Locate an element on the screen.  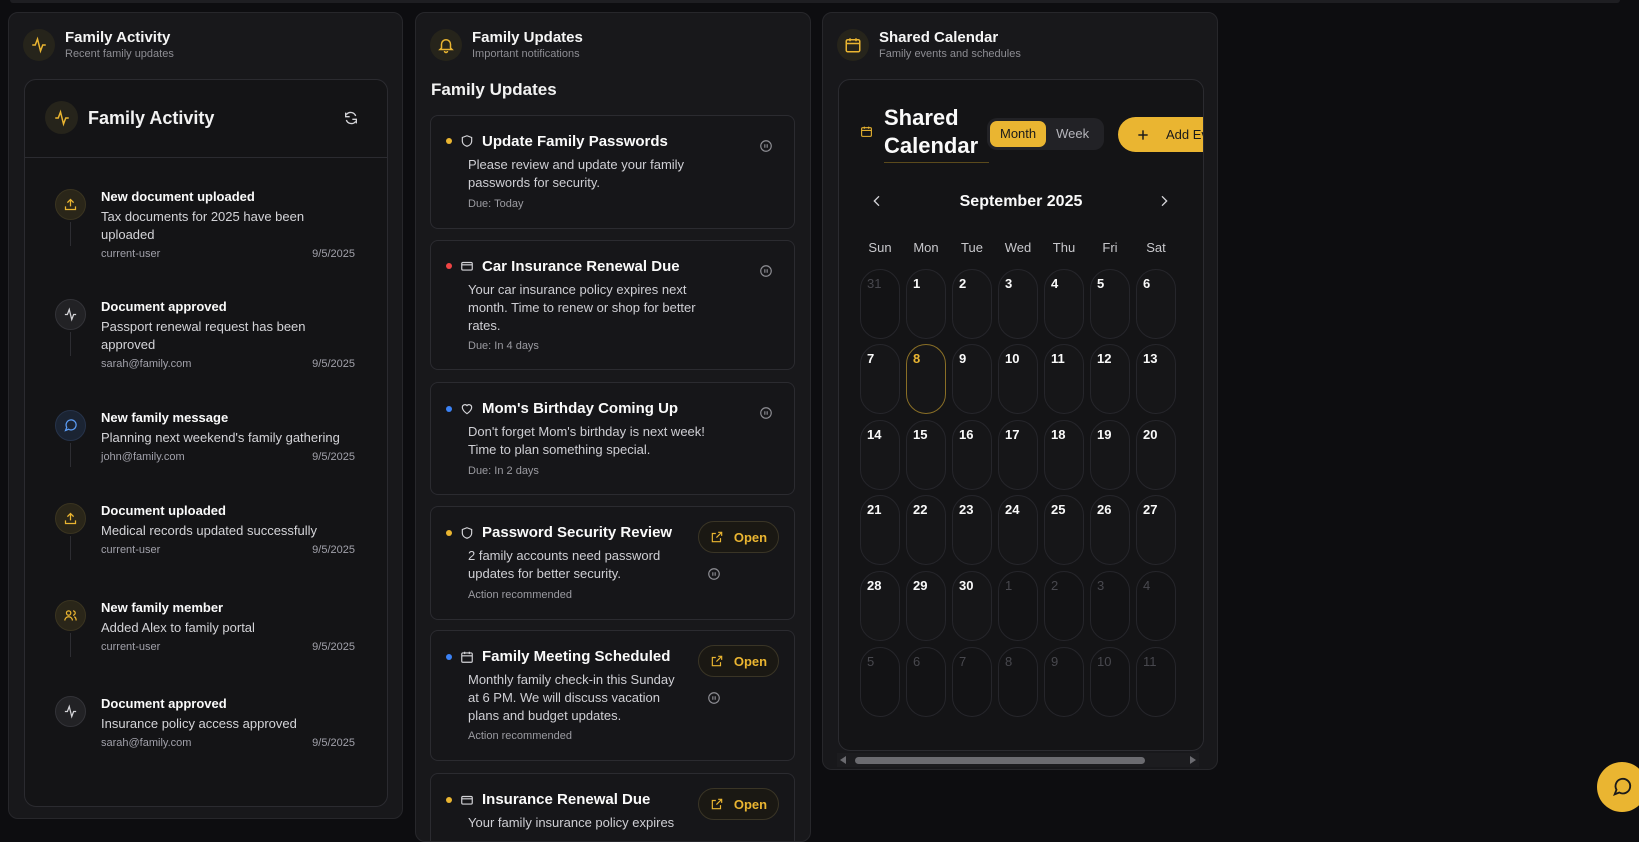
month-view-button: Month is located at coordinates (1018, 134).